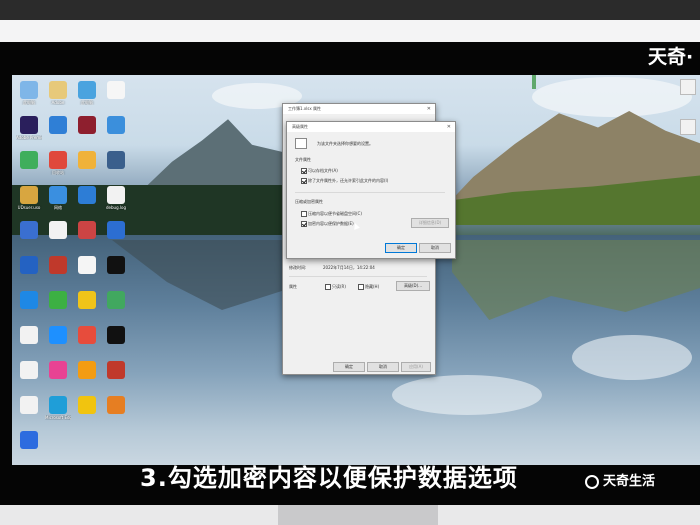  What do you see at coordinates (534, 82) in the screenshot?
I see `desktop-widget` at bounding box center [534, 82].